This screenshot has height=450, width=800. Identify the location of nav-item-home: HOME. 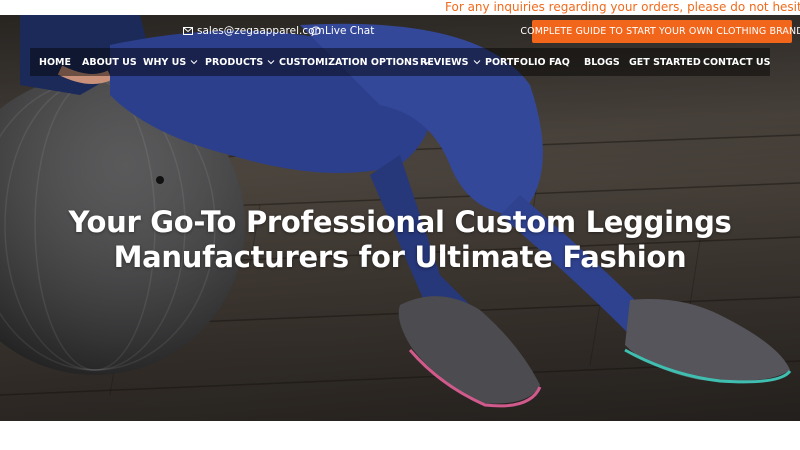
(55, 62).